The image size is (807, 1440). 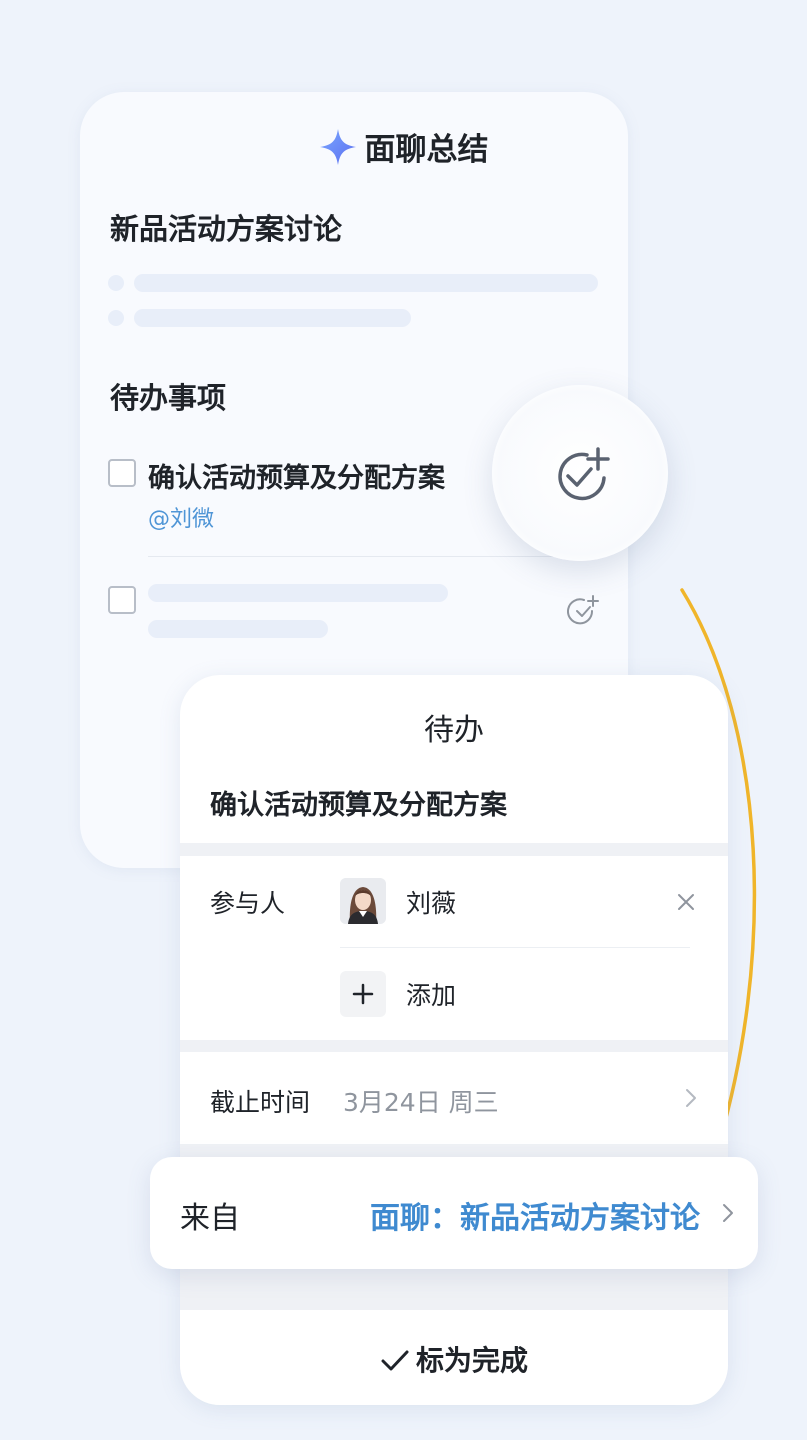 What do you see at coordinates (454, 759) in the screenshot?
I see `todo-header: 待办 确认活动预算及分配方案` at bounding box center [454, 759].